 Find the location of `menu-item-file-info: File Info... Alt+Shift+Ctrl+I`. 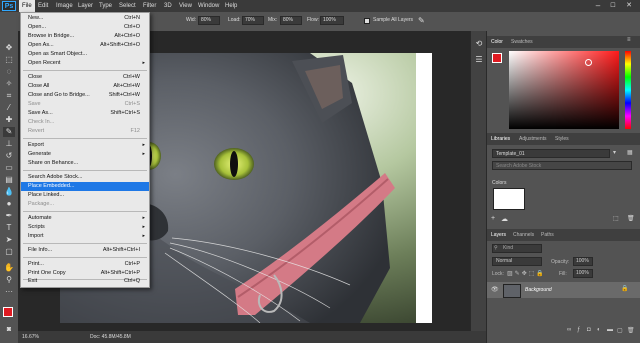

menu-item-file-info: File Info... Alt+Shift+Ctrl+I is located at coordinates (85, 250).